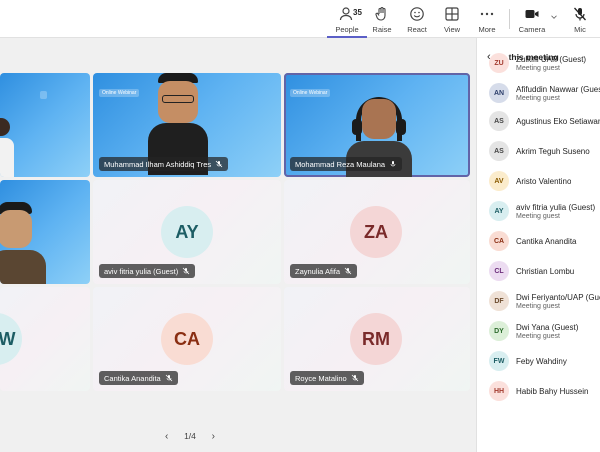 The height and width of the screenshot is (452, 600). What do you see at coordinates (558, 297) in the screenshot?
I see `participant-name: Dwi Feriyanto/UAP (Guest)` at bounding box center [558, 297].